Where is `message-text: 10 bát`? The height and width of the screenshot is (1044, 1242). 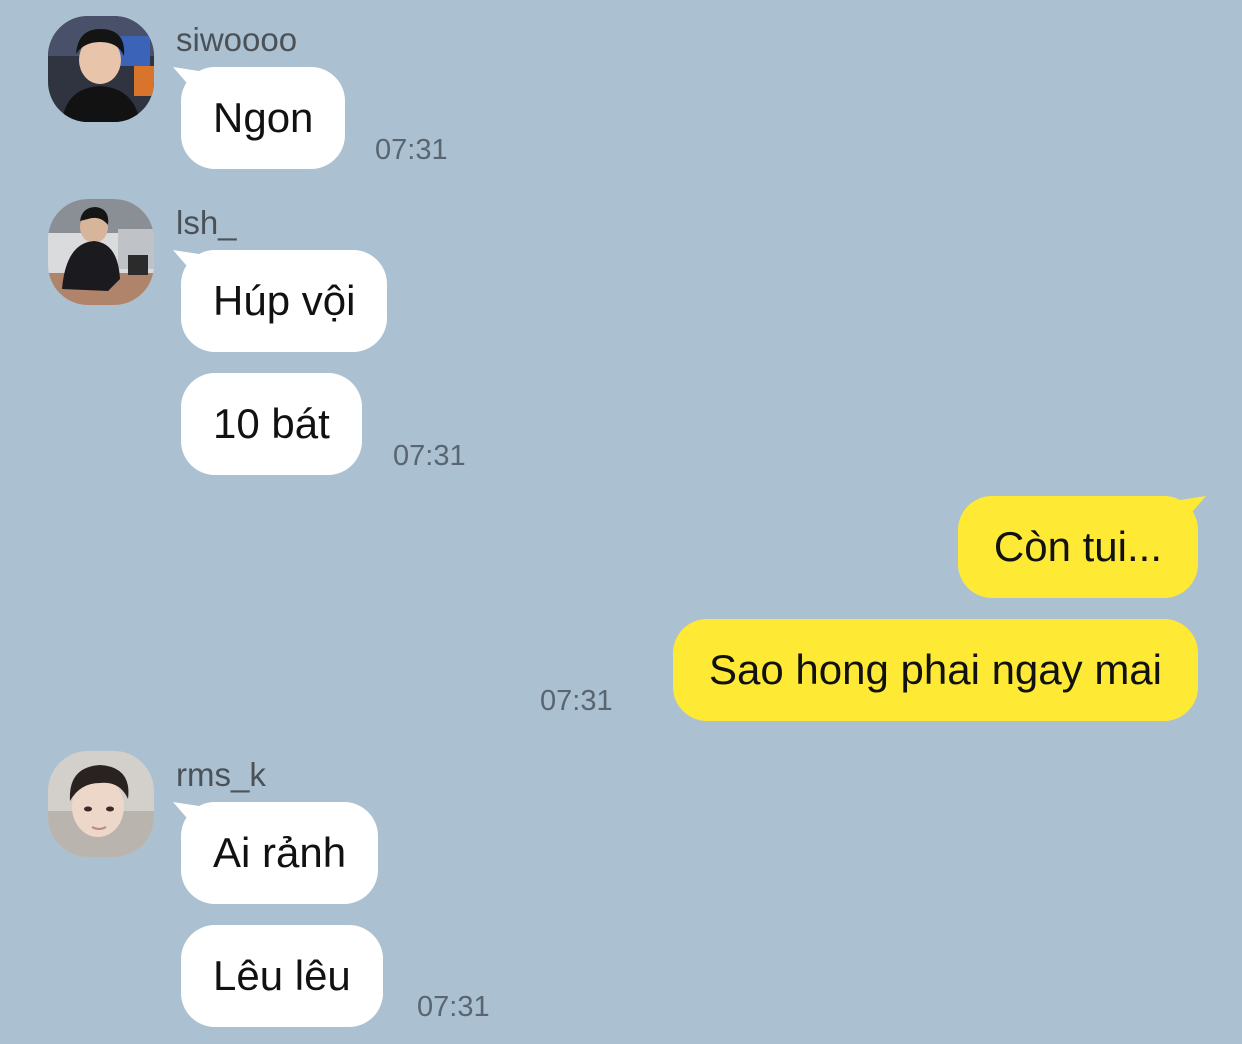
message-text: 10 bát is located at coordinates (271, 423).